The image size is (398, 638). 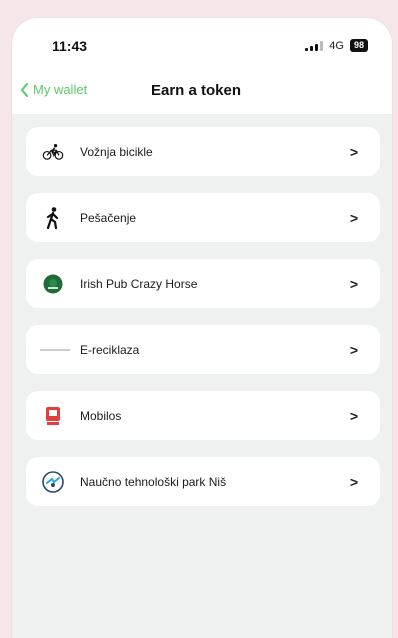 What do you see at coordinates (203, 217) in the screenshot?
I see `list-item-walking: Pešačenje >` at bounding box center [203, 217].